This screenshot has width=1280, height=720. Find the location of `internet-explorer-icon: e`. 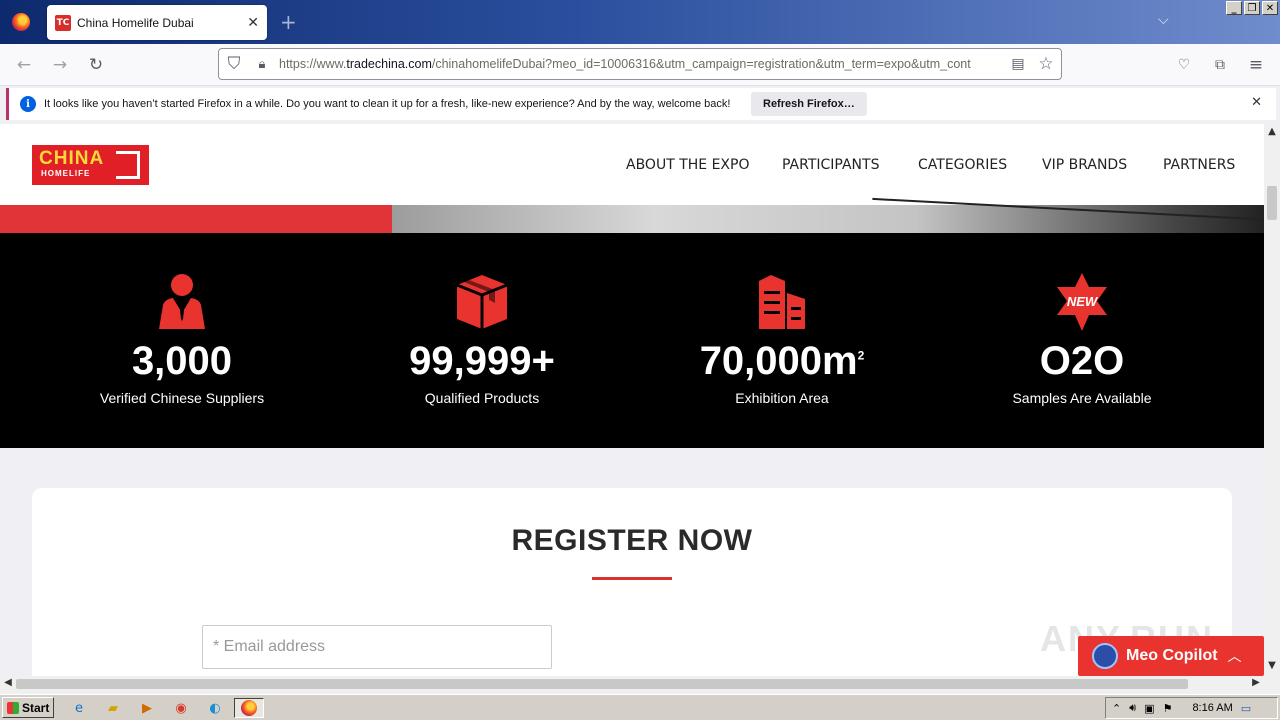

internet-explorer-icon: e is located at coordinates (79, 708).